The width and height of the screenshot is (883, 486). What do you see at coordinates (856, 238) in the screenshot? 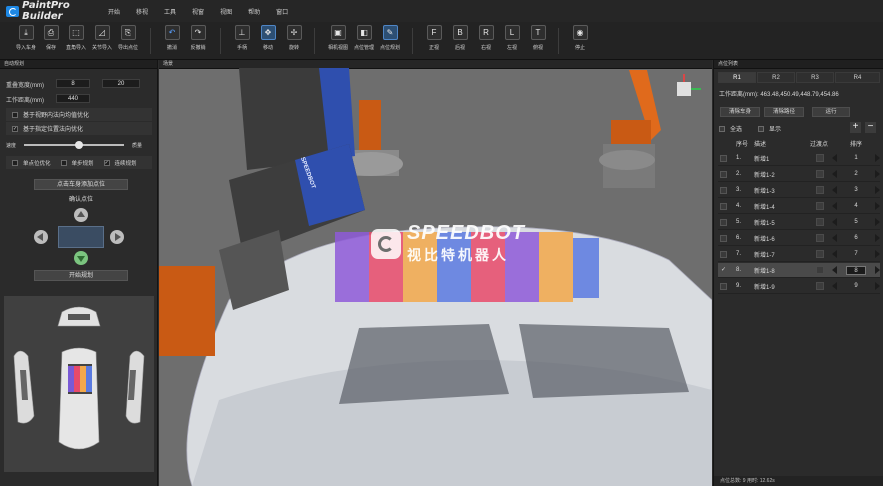
I see `order-stepper: 6` at bounding box center [856, 238].